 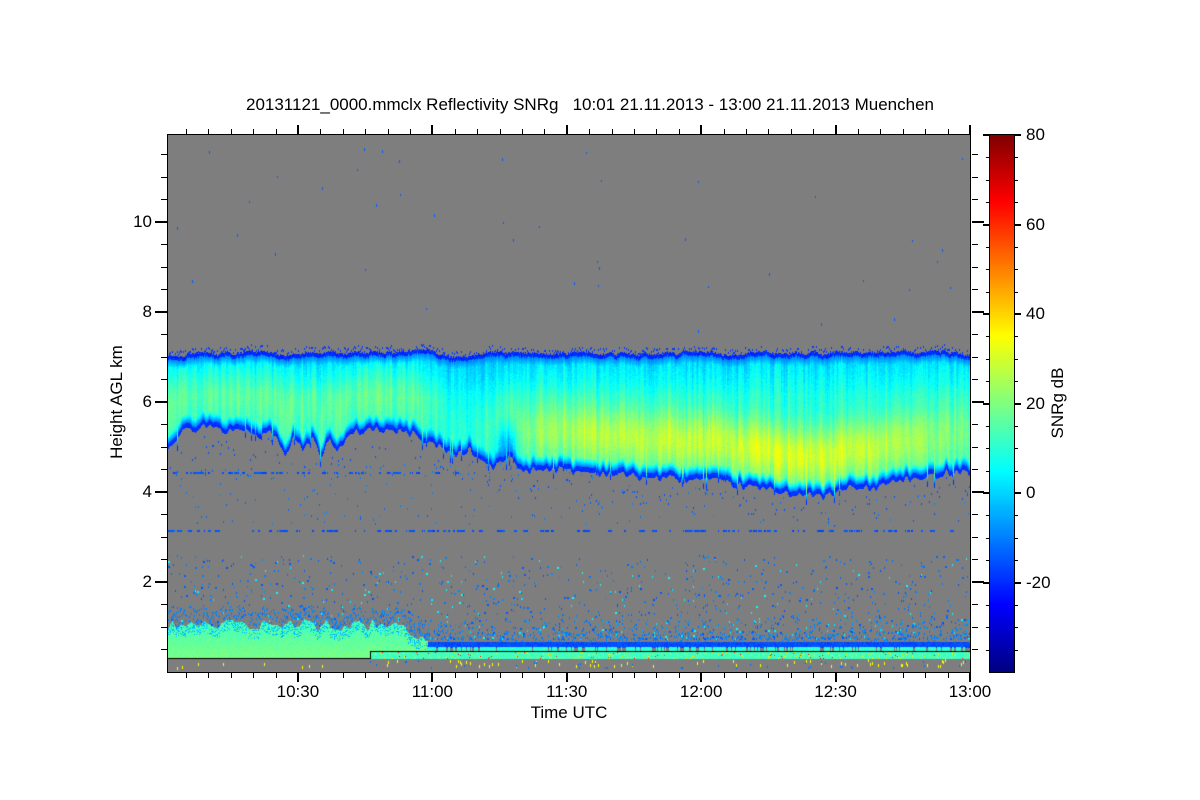 What do you see at coordinates (1057, 403) in the screenshot?
I see `colorbar-title: SNRg dB` at bounding box center [1057, 403].